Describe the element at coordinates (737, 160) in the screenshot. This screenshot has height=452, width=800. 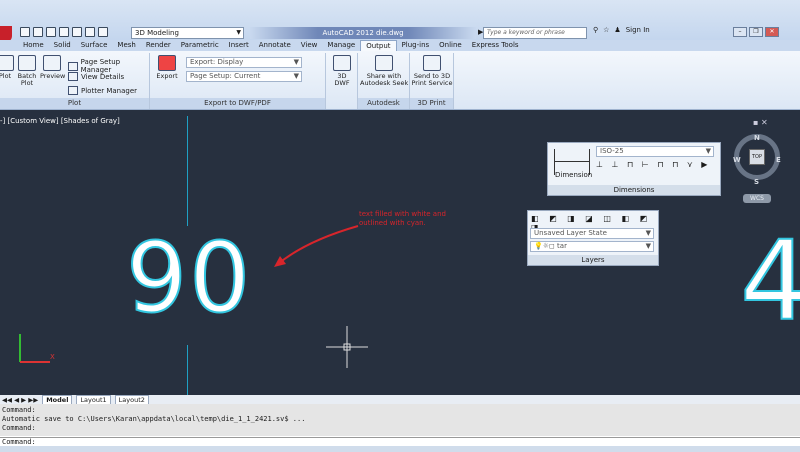
I see `compass-west: W` at that location.